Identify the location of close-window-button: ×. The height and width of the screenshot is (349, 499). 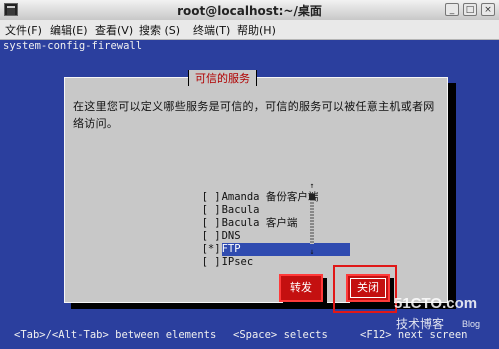
(488, 9).